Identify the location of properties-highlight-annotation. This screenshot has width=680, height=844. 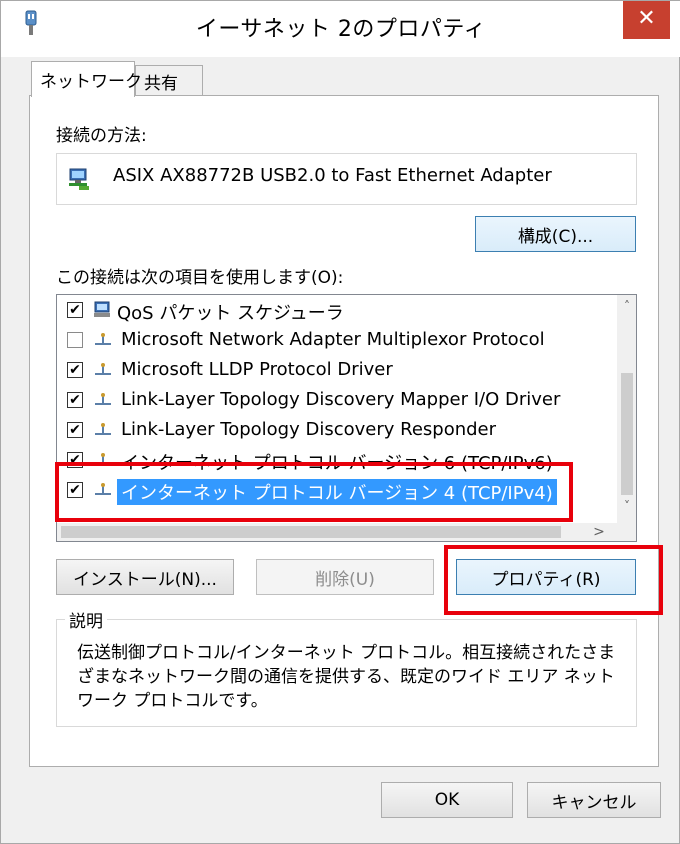
(553, 580).